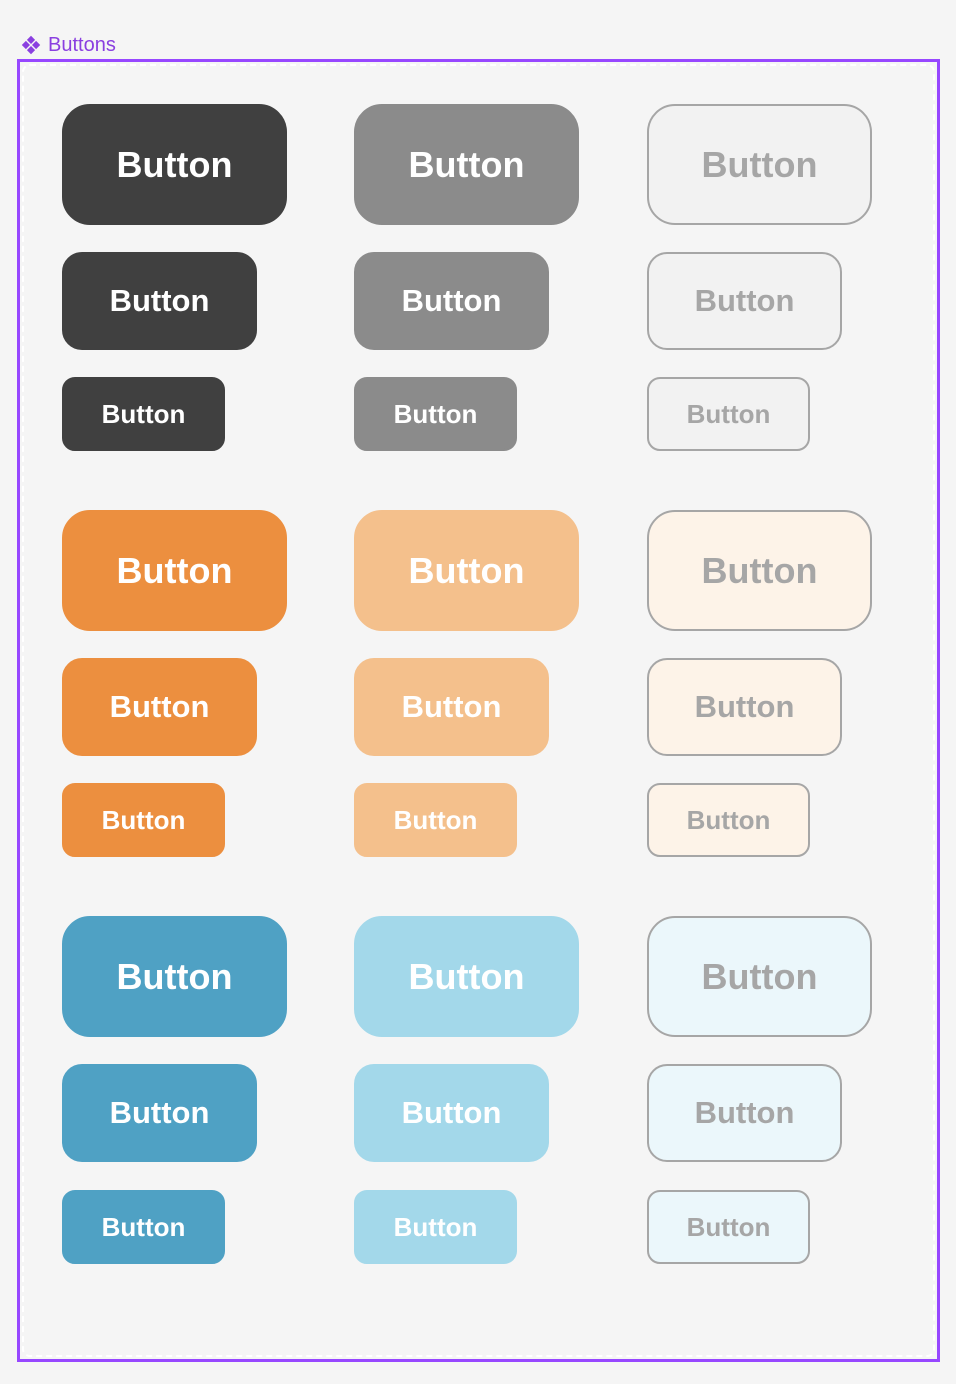 Image resolution: width=956 pixels, height=1384 pixels. What do you see at coordinates (82, 45) in the screenshot?
I see `component-label: Buttons` at bounding box center [82, 45].